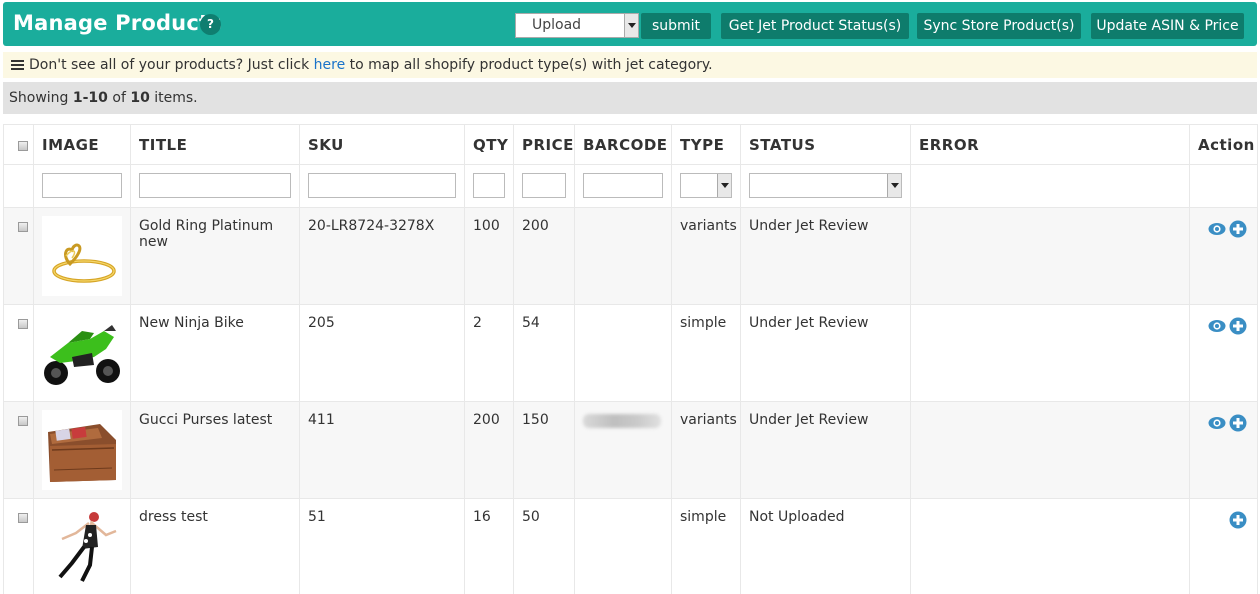  What do you see at coordinates (82, 450) in the screenshot?
I see `wallet-image` at bounding box center [82, 450].